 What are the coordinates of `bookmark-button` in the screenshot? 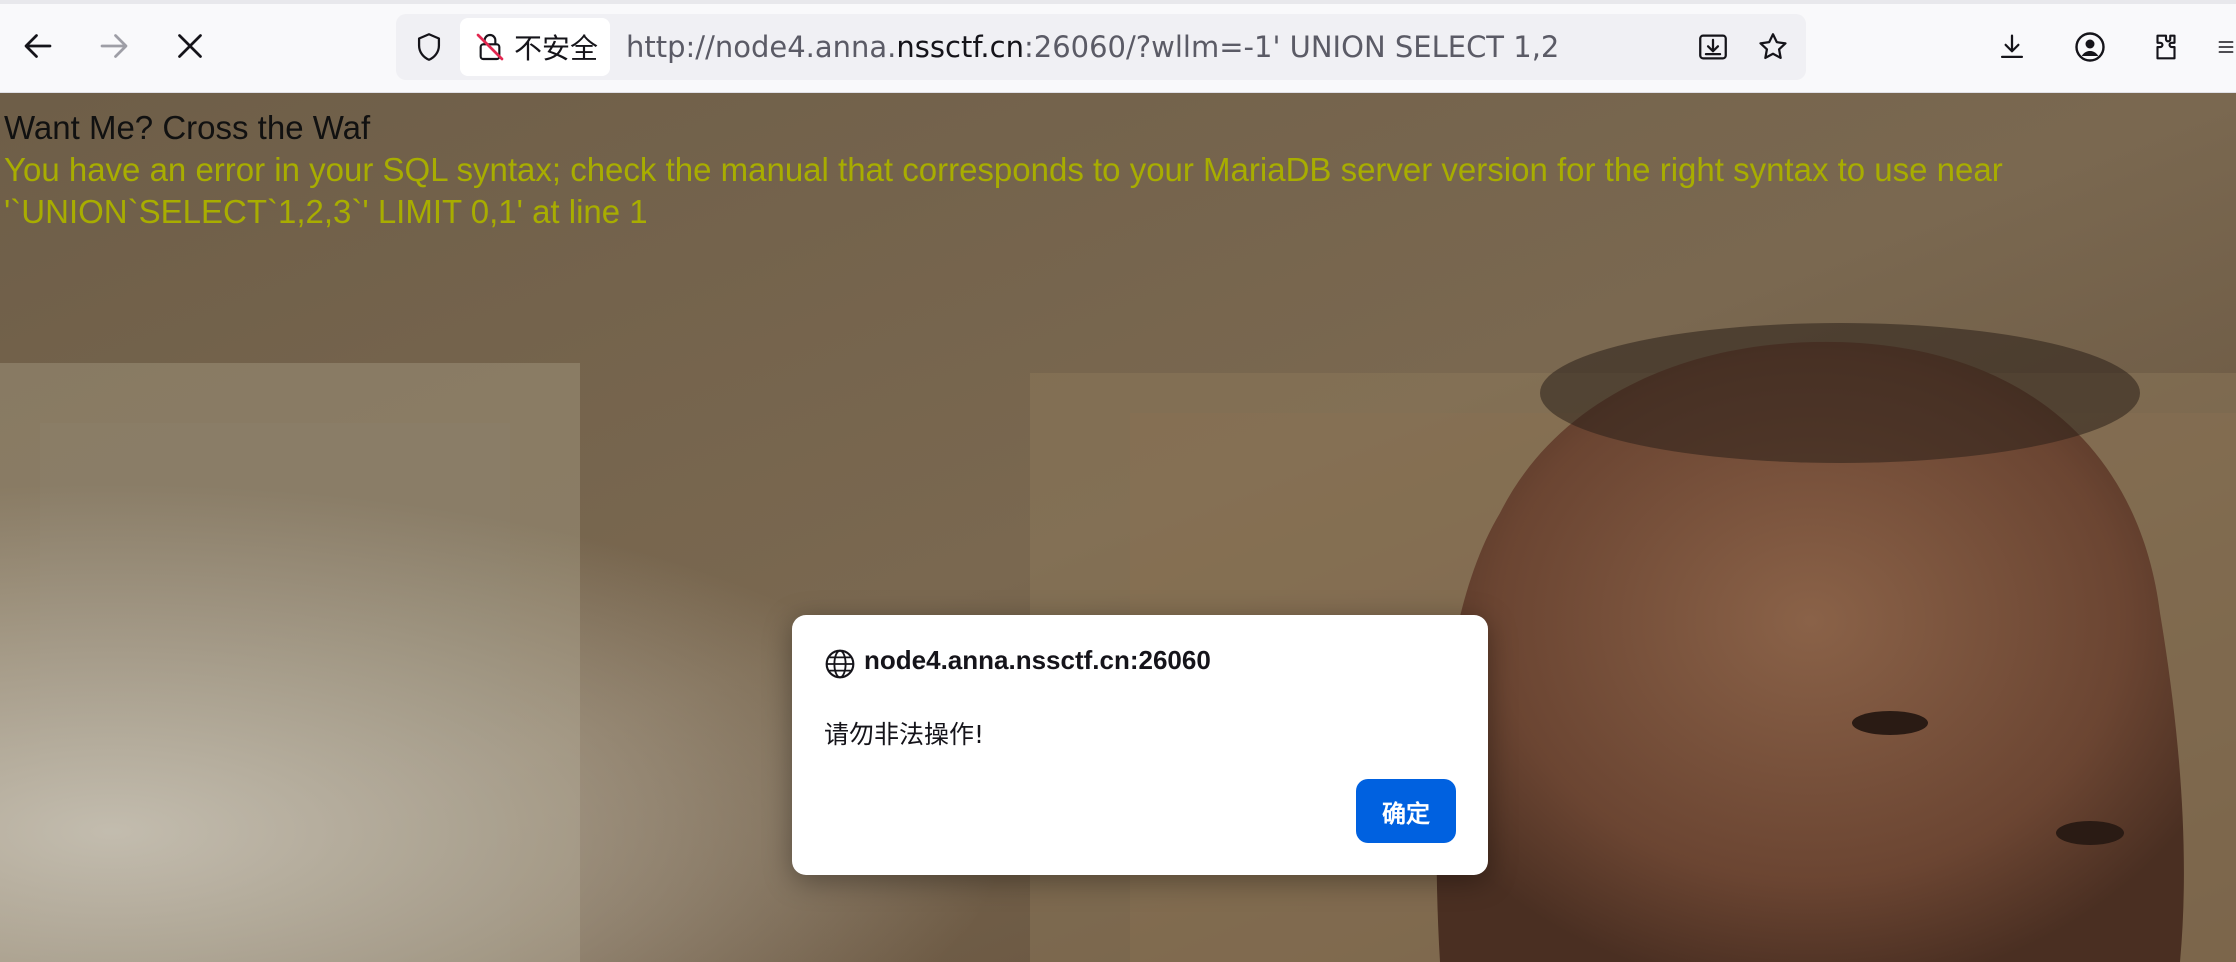 It's located at (1773, 47).